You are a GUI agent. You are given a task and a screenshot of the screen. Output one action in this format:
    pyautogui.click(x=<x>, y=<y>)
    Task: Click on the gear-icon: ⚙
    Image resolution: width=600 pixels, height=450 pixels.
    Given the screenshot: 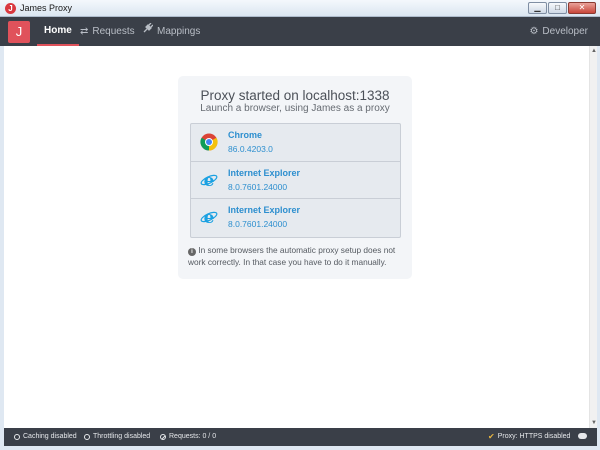 What is the action you would take?
    pyautogui.click(x=534, y=31)
    